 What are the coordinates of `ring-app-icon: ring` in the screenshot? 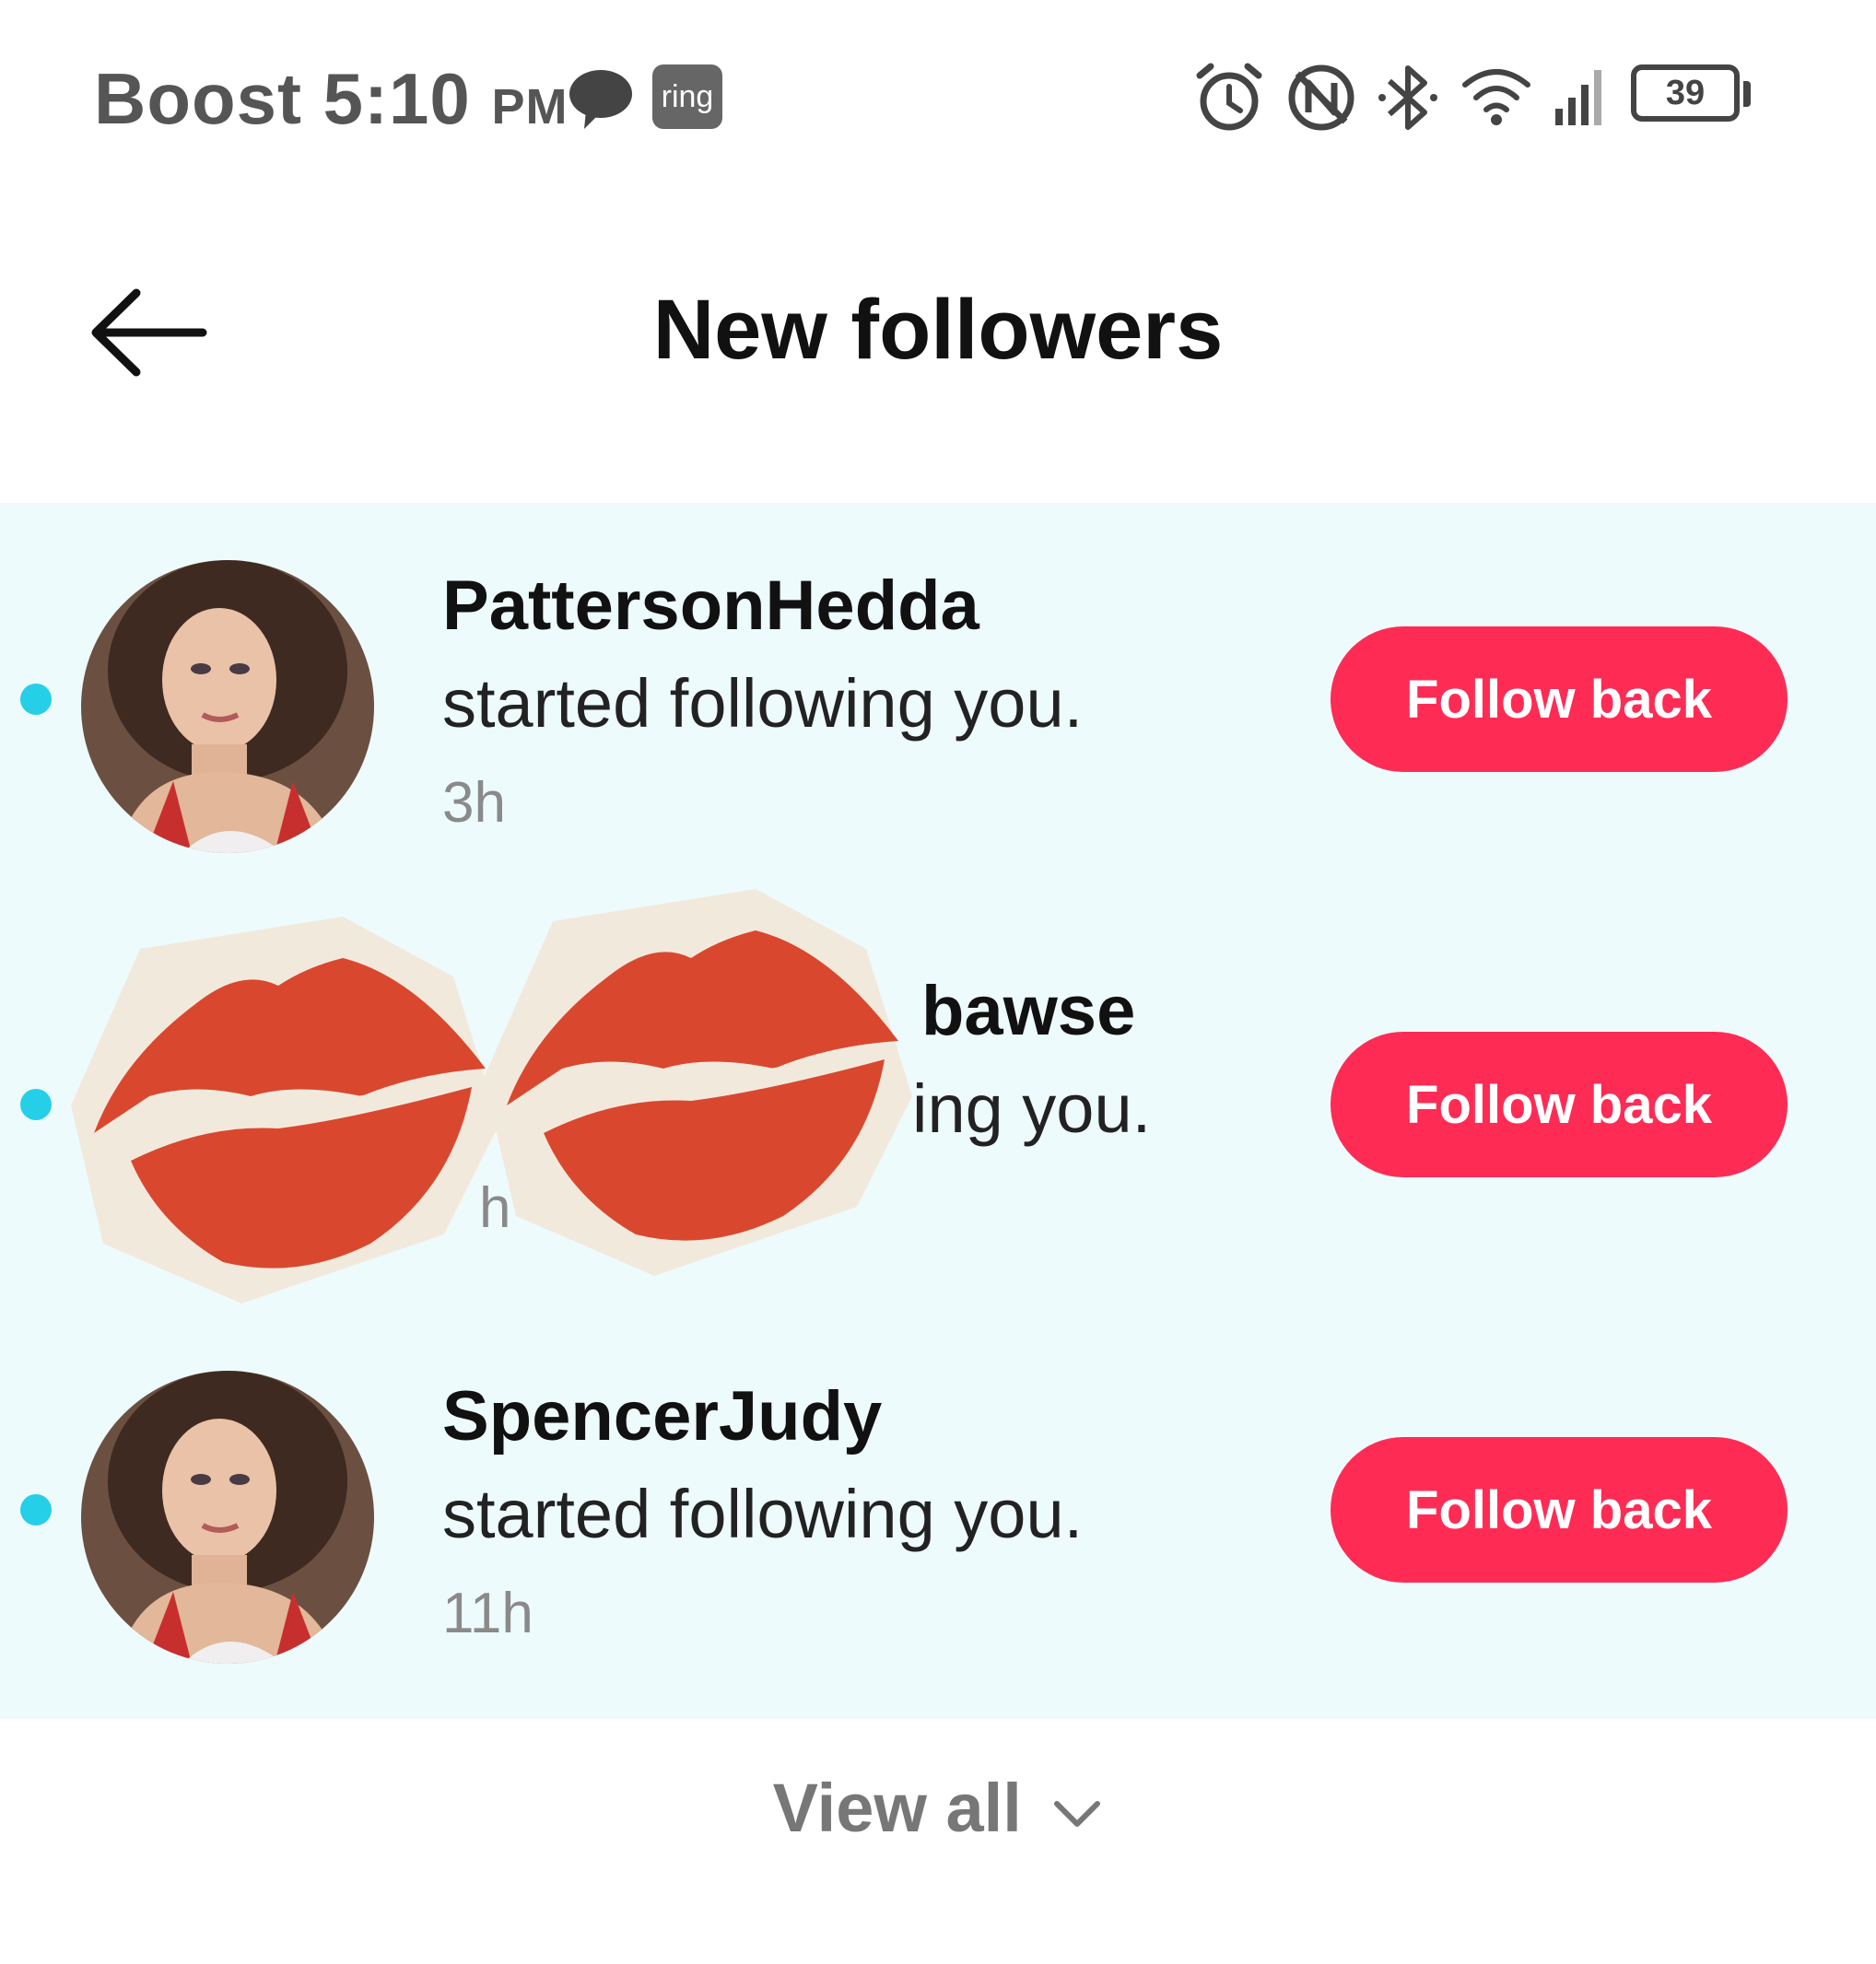 It's located at (687, 96).